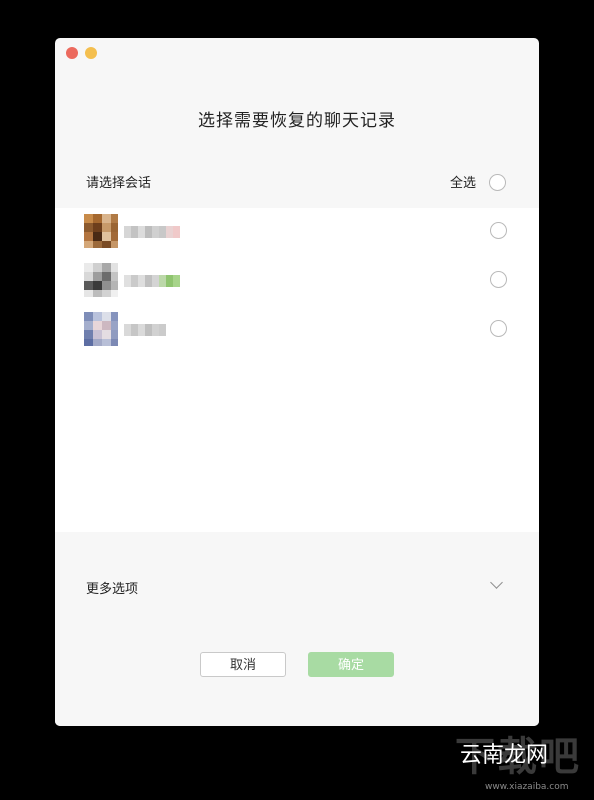 The width and height of the screenshot is (594, 800). Describe the element at coordinates (527, 787) in the screenshot. I see `watermark-url: www.xiazaiba.com` at that location.